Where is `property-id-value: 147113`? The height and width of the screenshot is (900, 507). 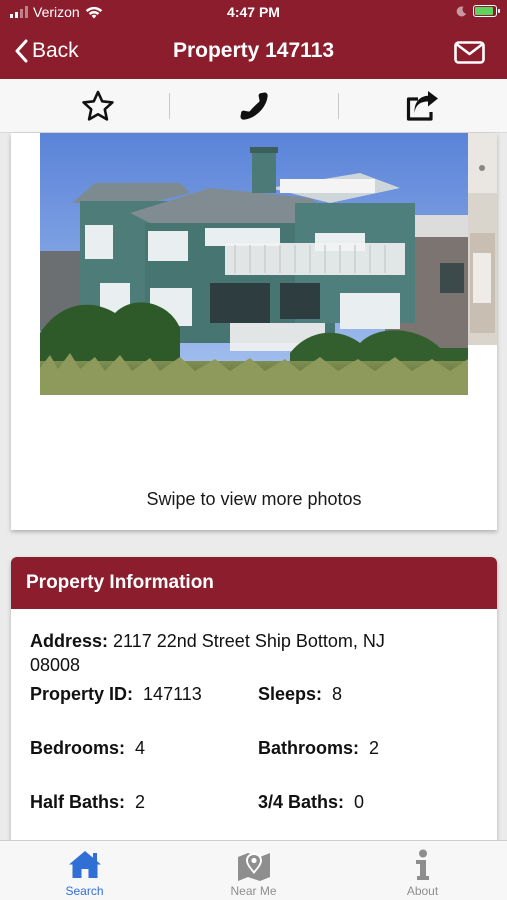 property-id-value: 147113 is located at coordinates (172, 694).